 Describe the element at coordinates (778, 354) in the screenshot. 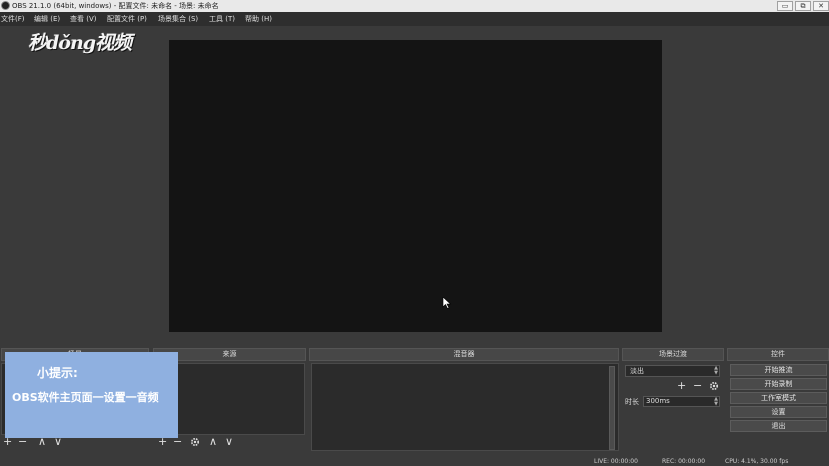

I see `controls-dock-header: 控件` at that location.